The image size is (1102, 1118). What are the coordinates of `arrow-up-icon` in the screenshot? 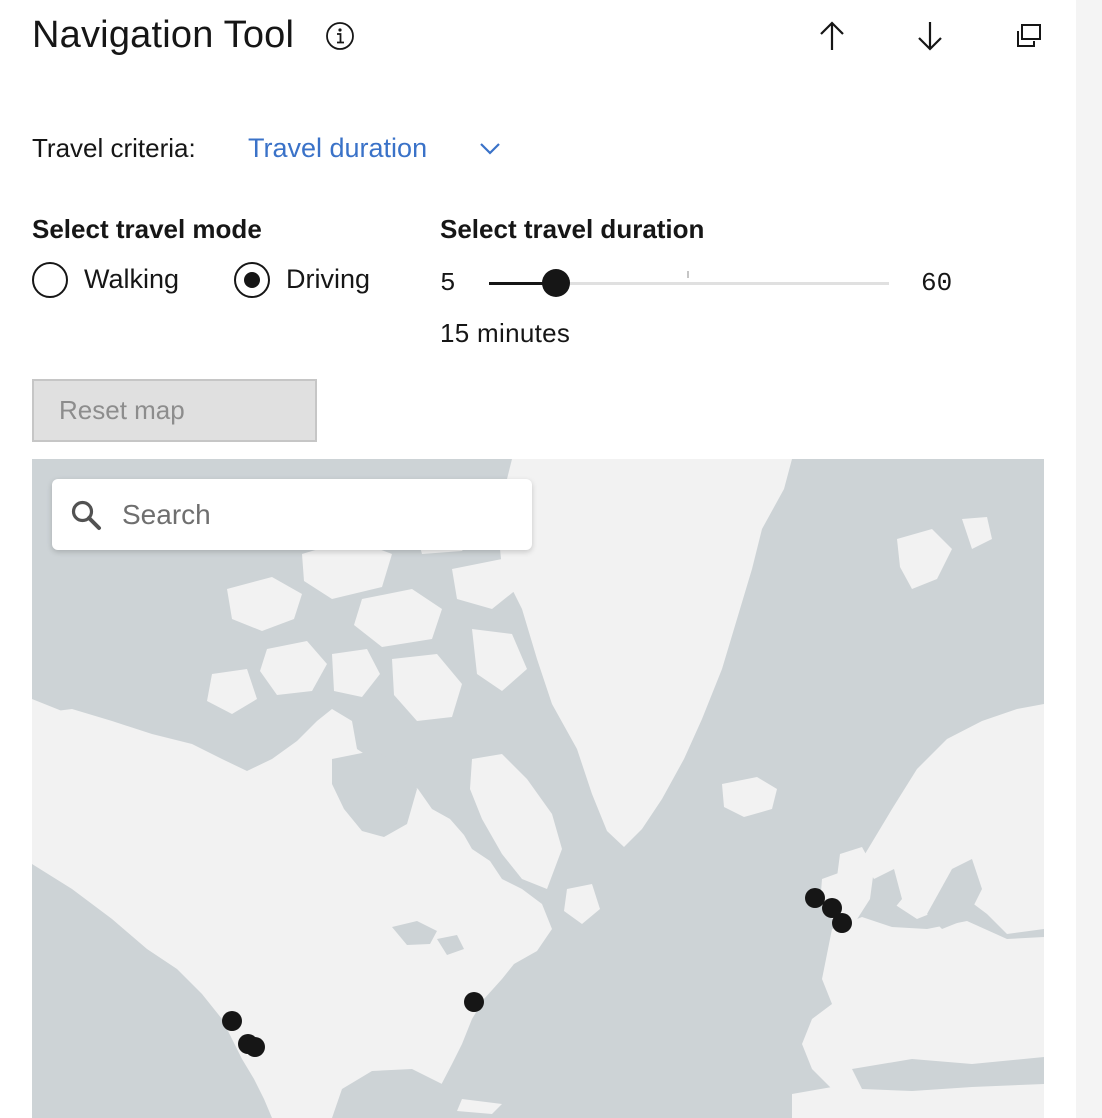 It's located at (832, 35).